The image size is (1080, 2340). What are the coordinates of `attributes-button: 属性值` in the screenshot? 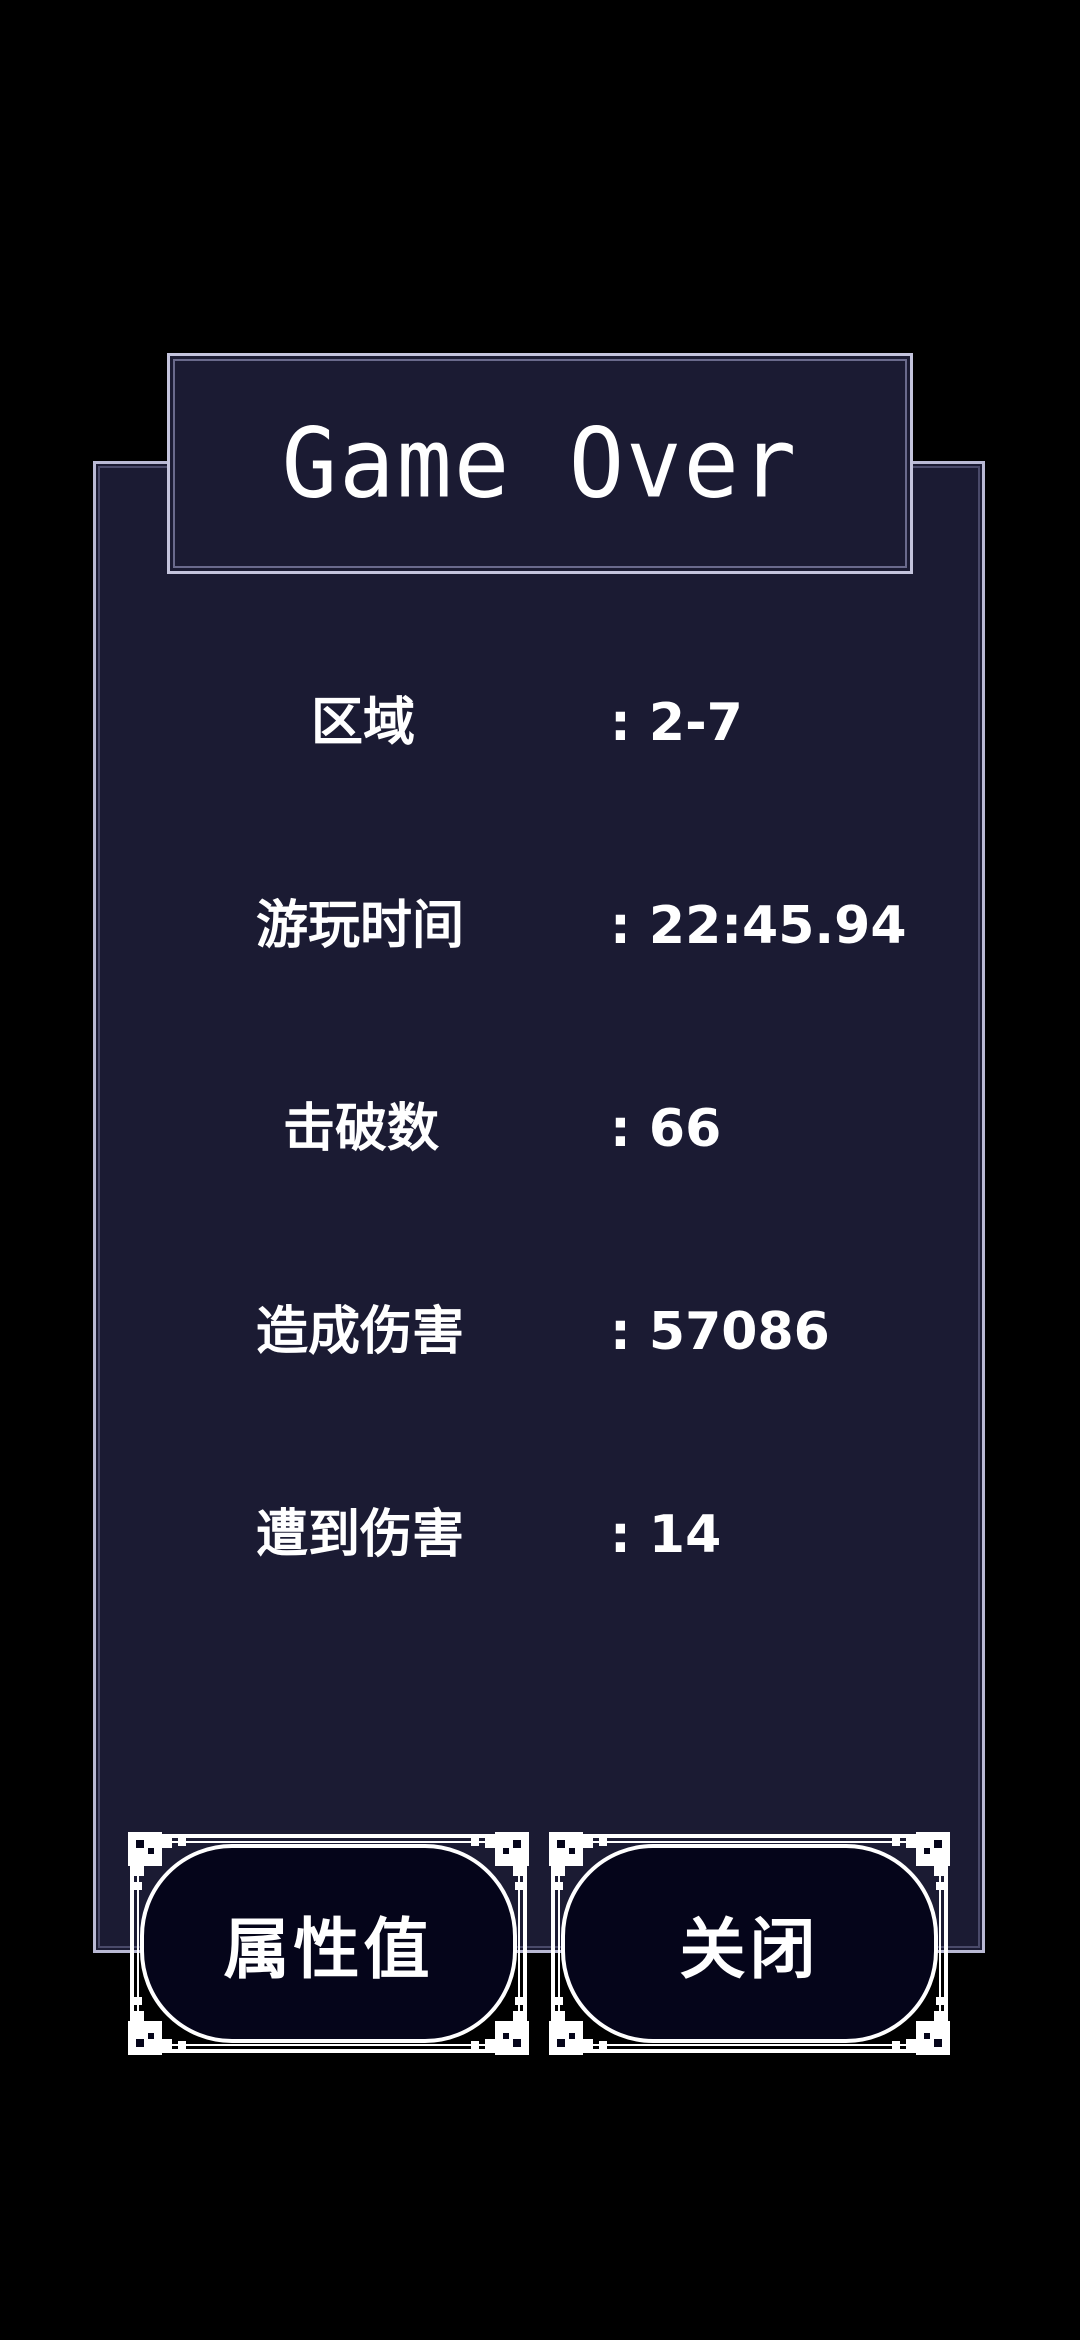 It's located at (328, 1943).